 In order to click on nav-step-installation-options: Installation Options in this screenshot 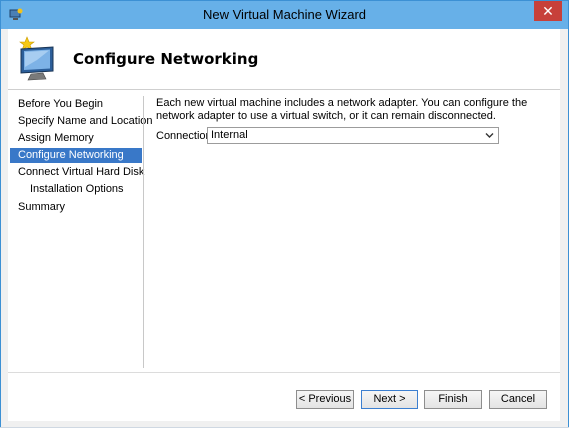, I will do `click(76, 189)`.